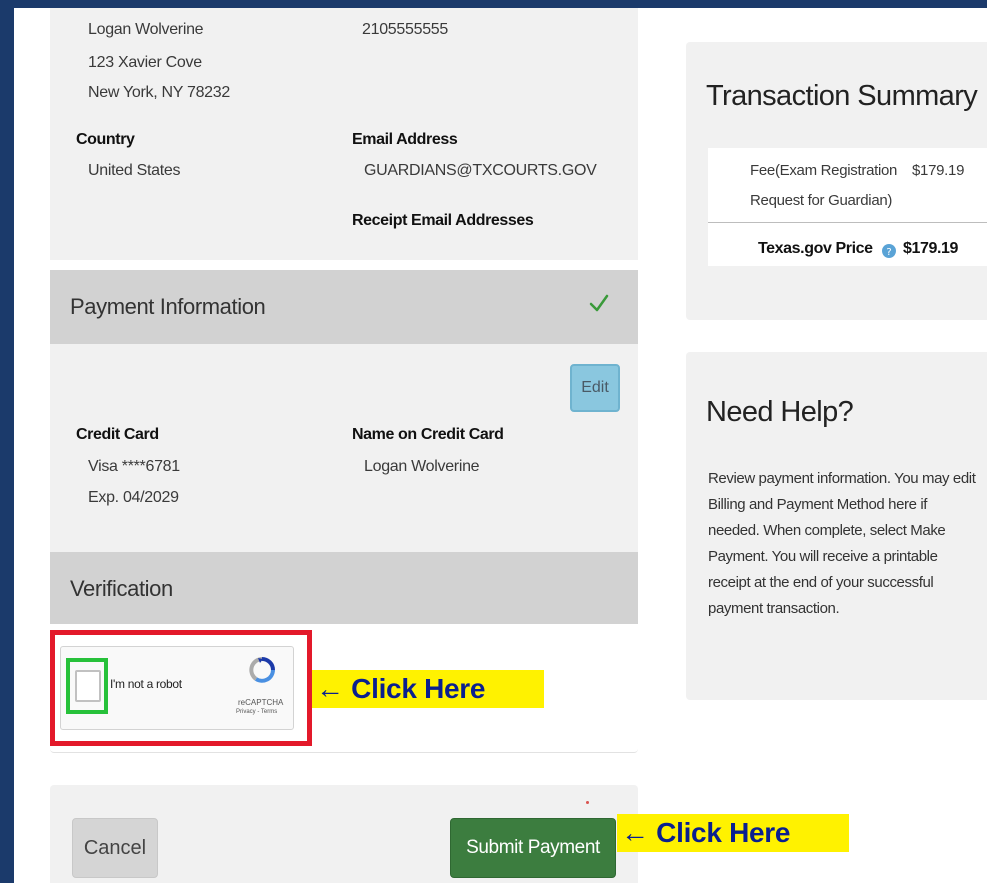 The width and height of the screenshot is (987, 883). What do you see at coordinates (443, 220) in the screenshot?
I see `receipt-email-label: Receipt Email Addresses` at bounding box center [443, 220].